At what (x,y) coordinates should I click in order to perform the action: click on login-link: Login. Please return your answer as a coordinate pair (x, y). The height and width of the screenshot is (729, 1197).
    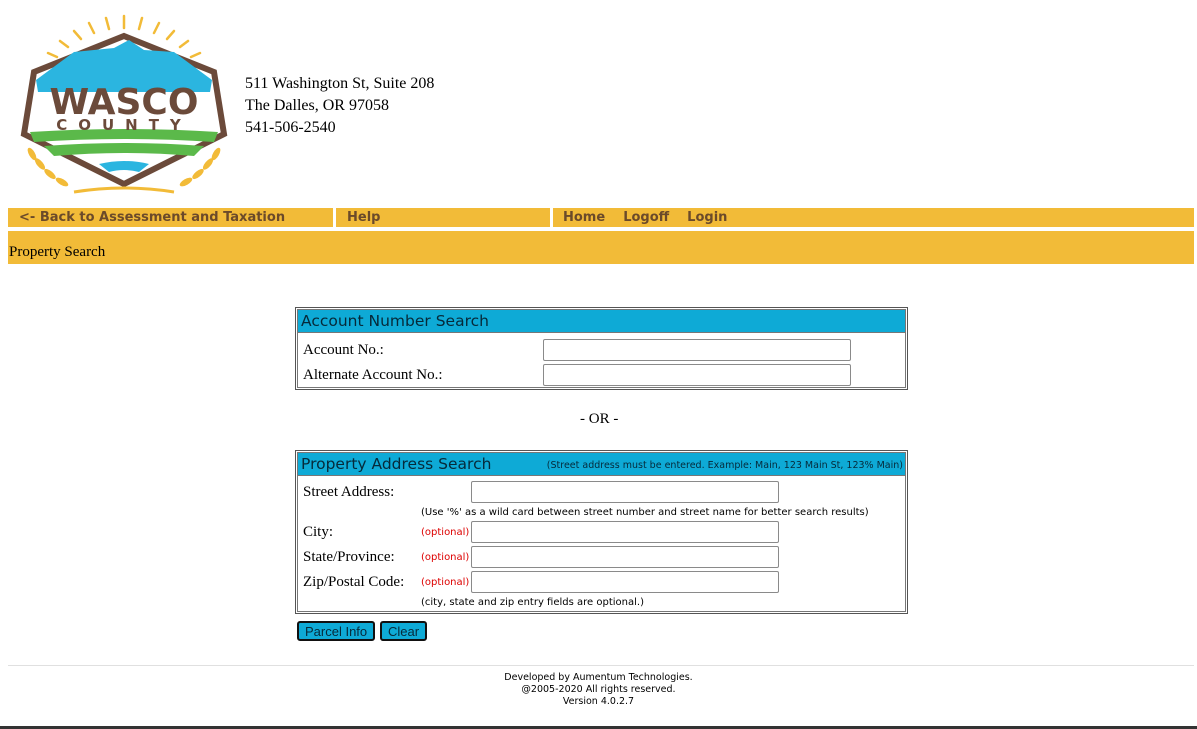
    Looking at the image, I should click on (707, 217).